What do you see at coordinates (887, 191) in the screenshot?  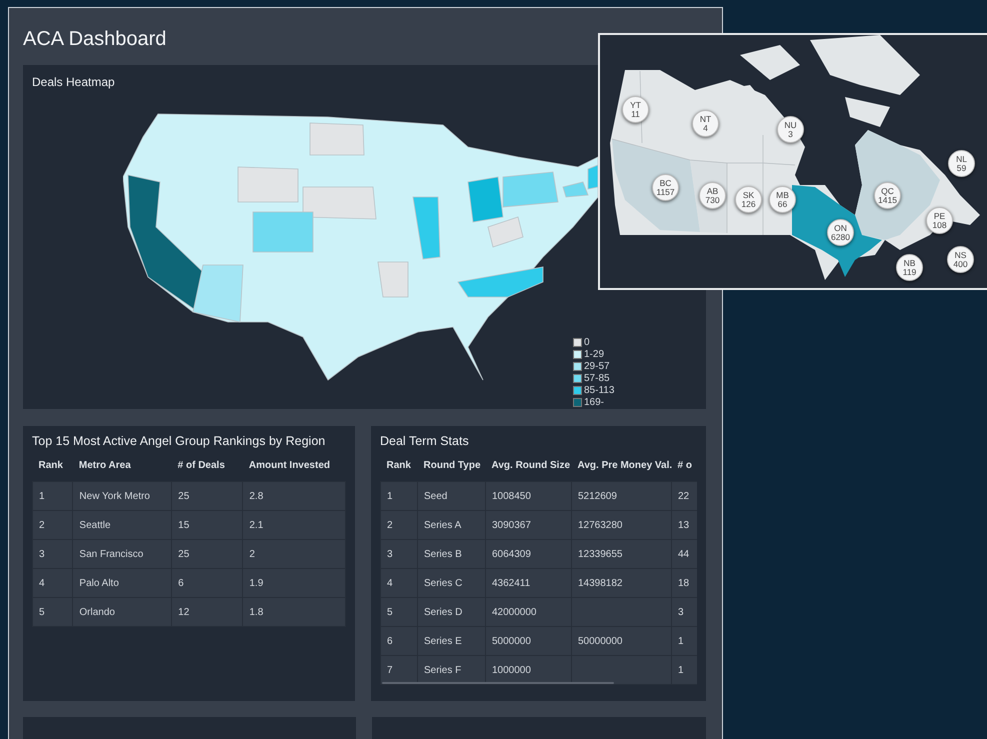 I see `province-code: QC` at bounding box center [887, 191].